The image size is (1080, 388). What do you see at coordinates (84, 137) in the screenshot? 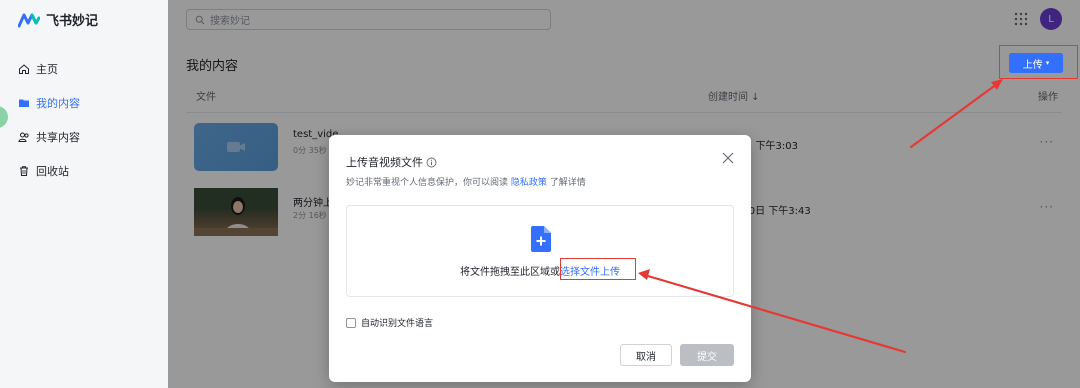
I see `sidebar-item-shared: 共享内容` at bounding box center [84, 137].